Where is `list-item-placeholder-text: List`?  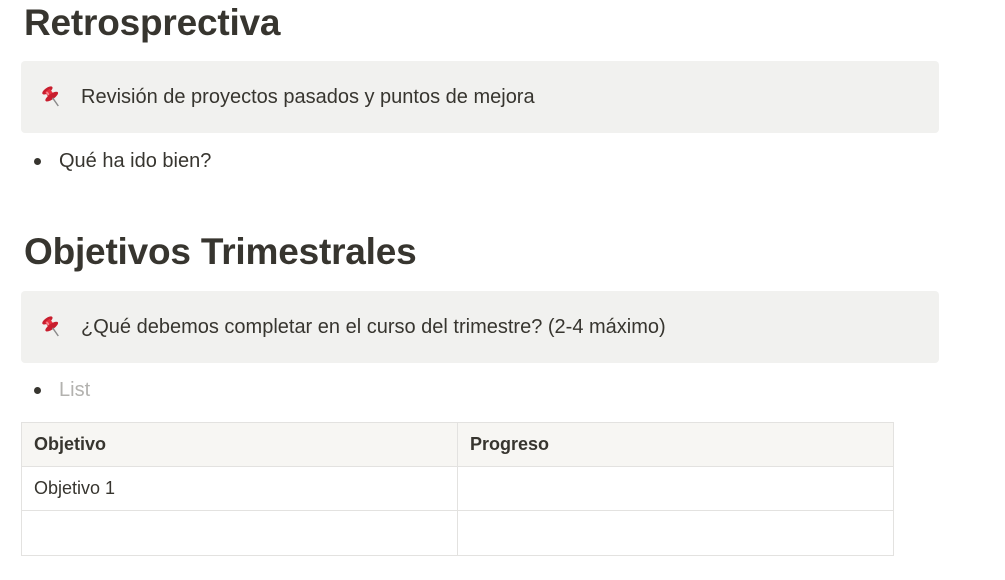 list-item-placeholder-text: List is located at coordinates (74, 390).